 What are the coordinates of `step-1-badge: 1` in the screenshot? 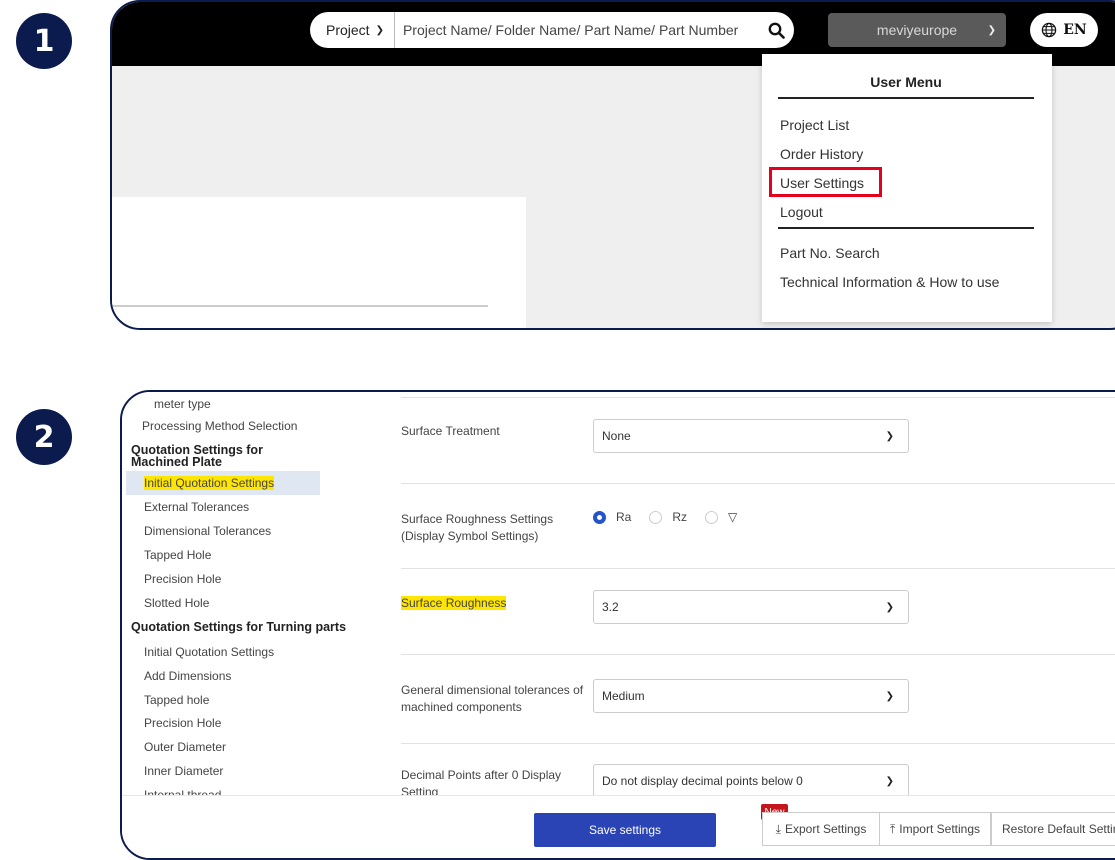 It's located at (44, 41).